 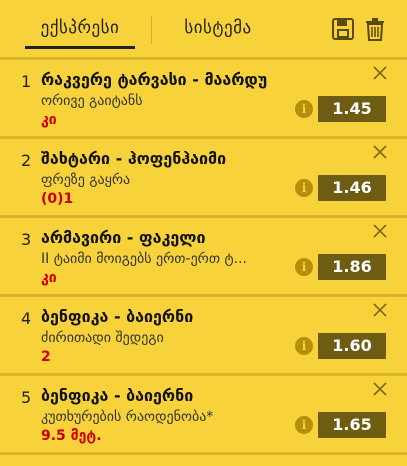 I want to click on tab-express: ექსპრესი, so click(x=80, y=28).